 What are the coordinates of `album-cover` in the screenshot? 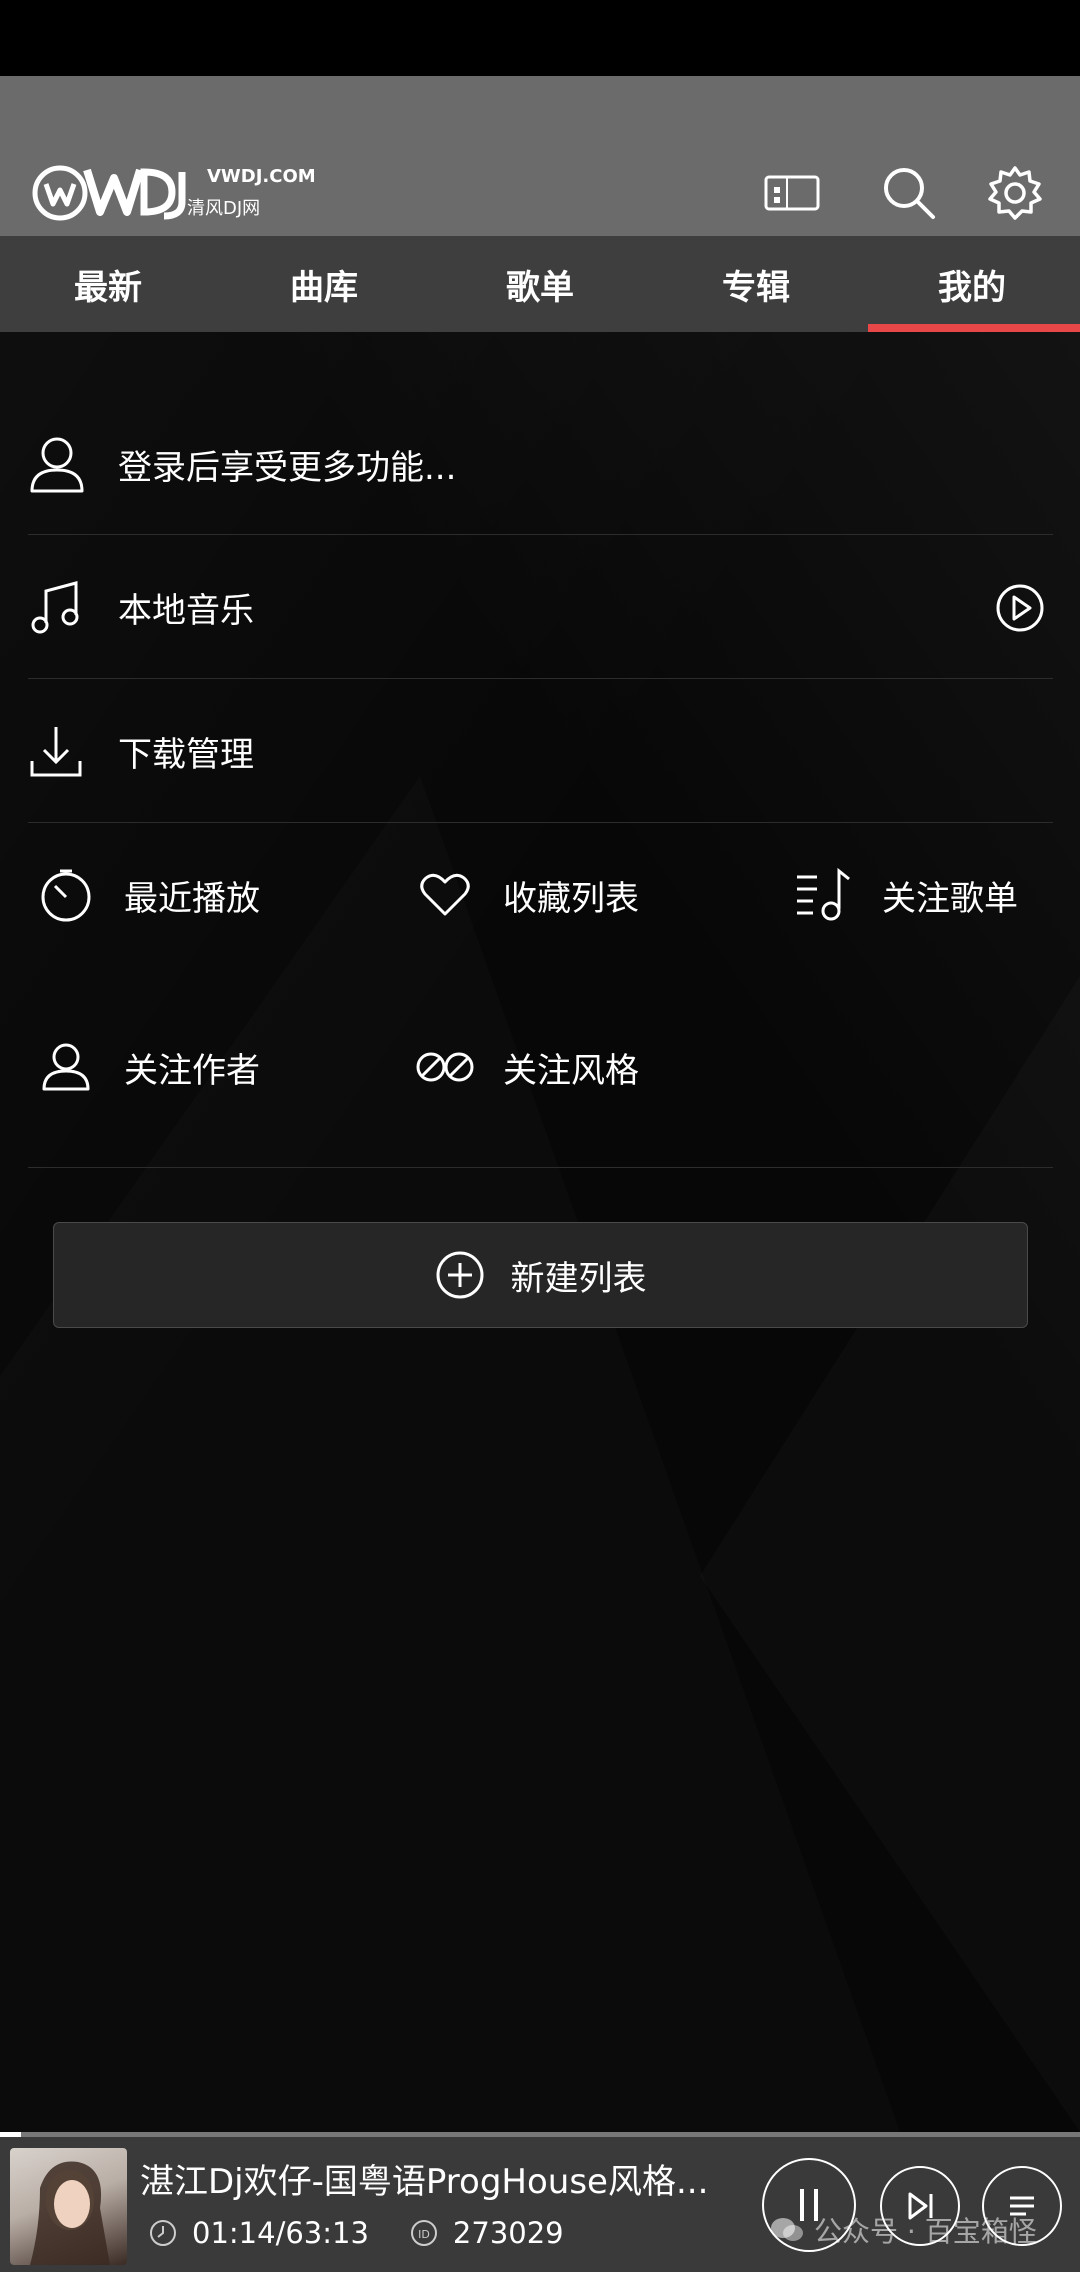 It's located at (68, 2206).